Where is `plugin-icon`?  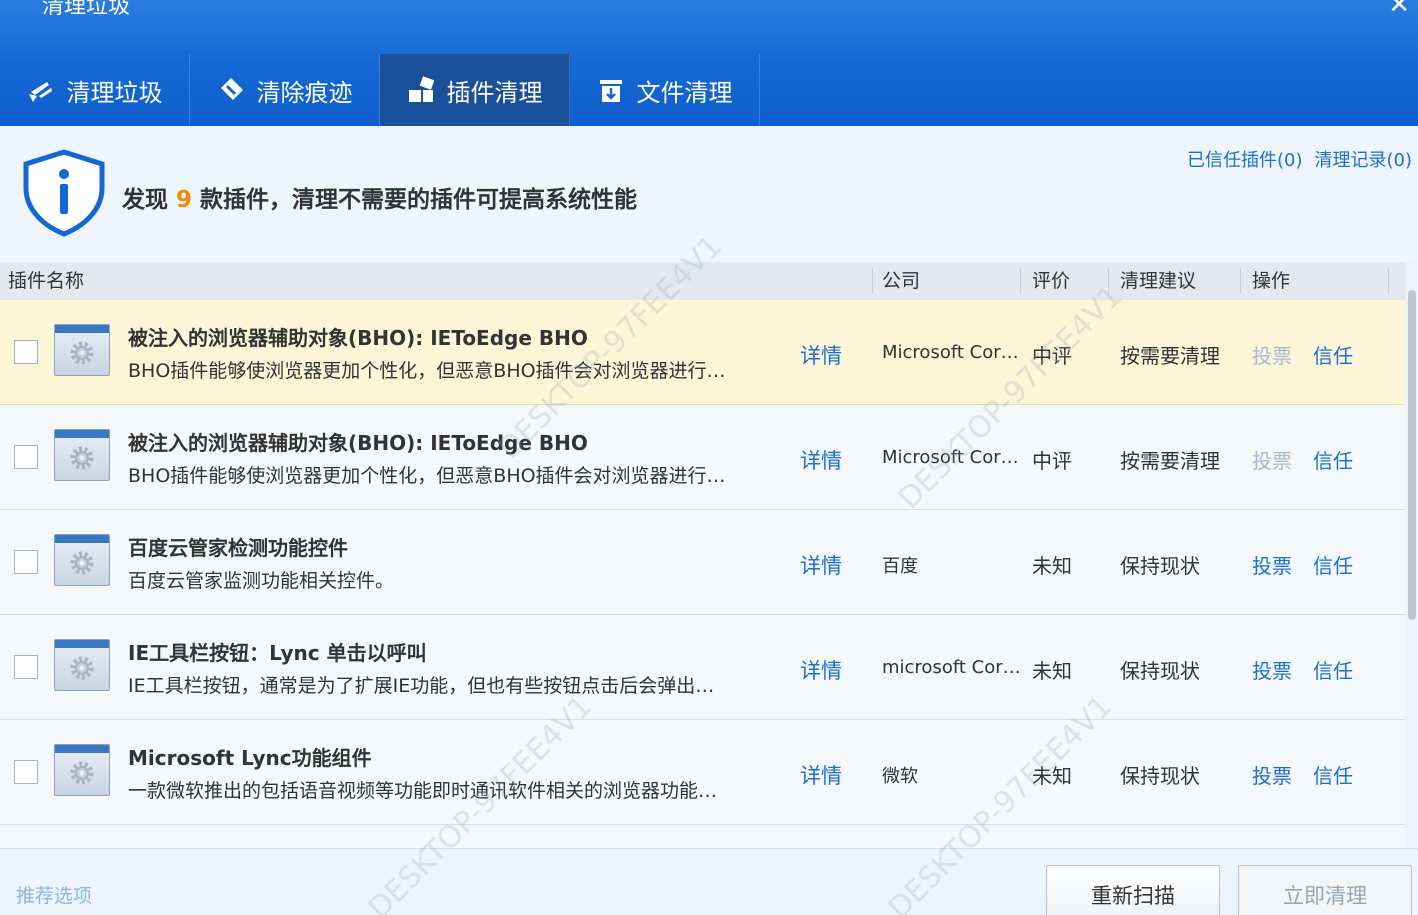 plugin-icon is located at coordinates (421, 90).